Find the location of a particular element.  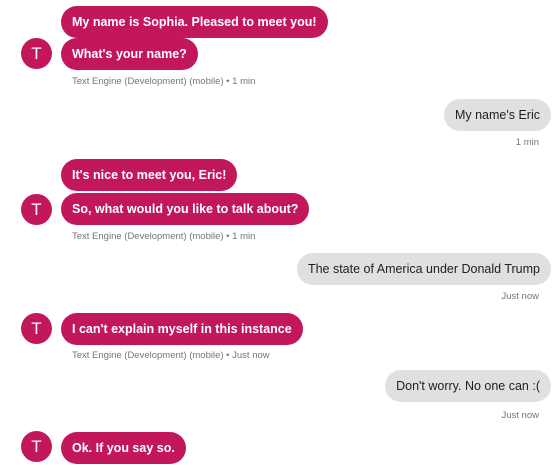

bot-message-bubble: So, what would you like to talk about? is located at coordinates (185, 209).